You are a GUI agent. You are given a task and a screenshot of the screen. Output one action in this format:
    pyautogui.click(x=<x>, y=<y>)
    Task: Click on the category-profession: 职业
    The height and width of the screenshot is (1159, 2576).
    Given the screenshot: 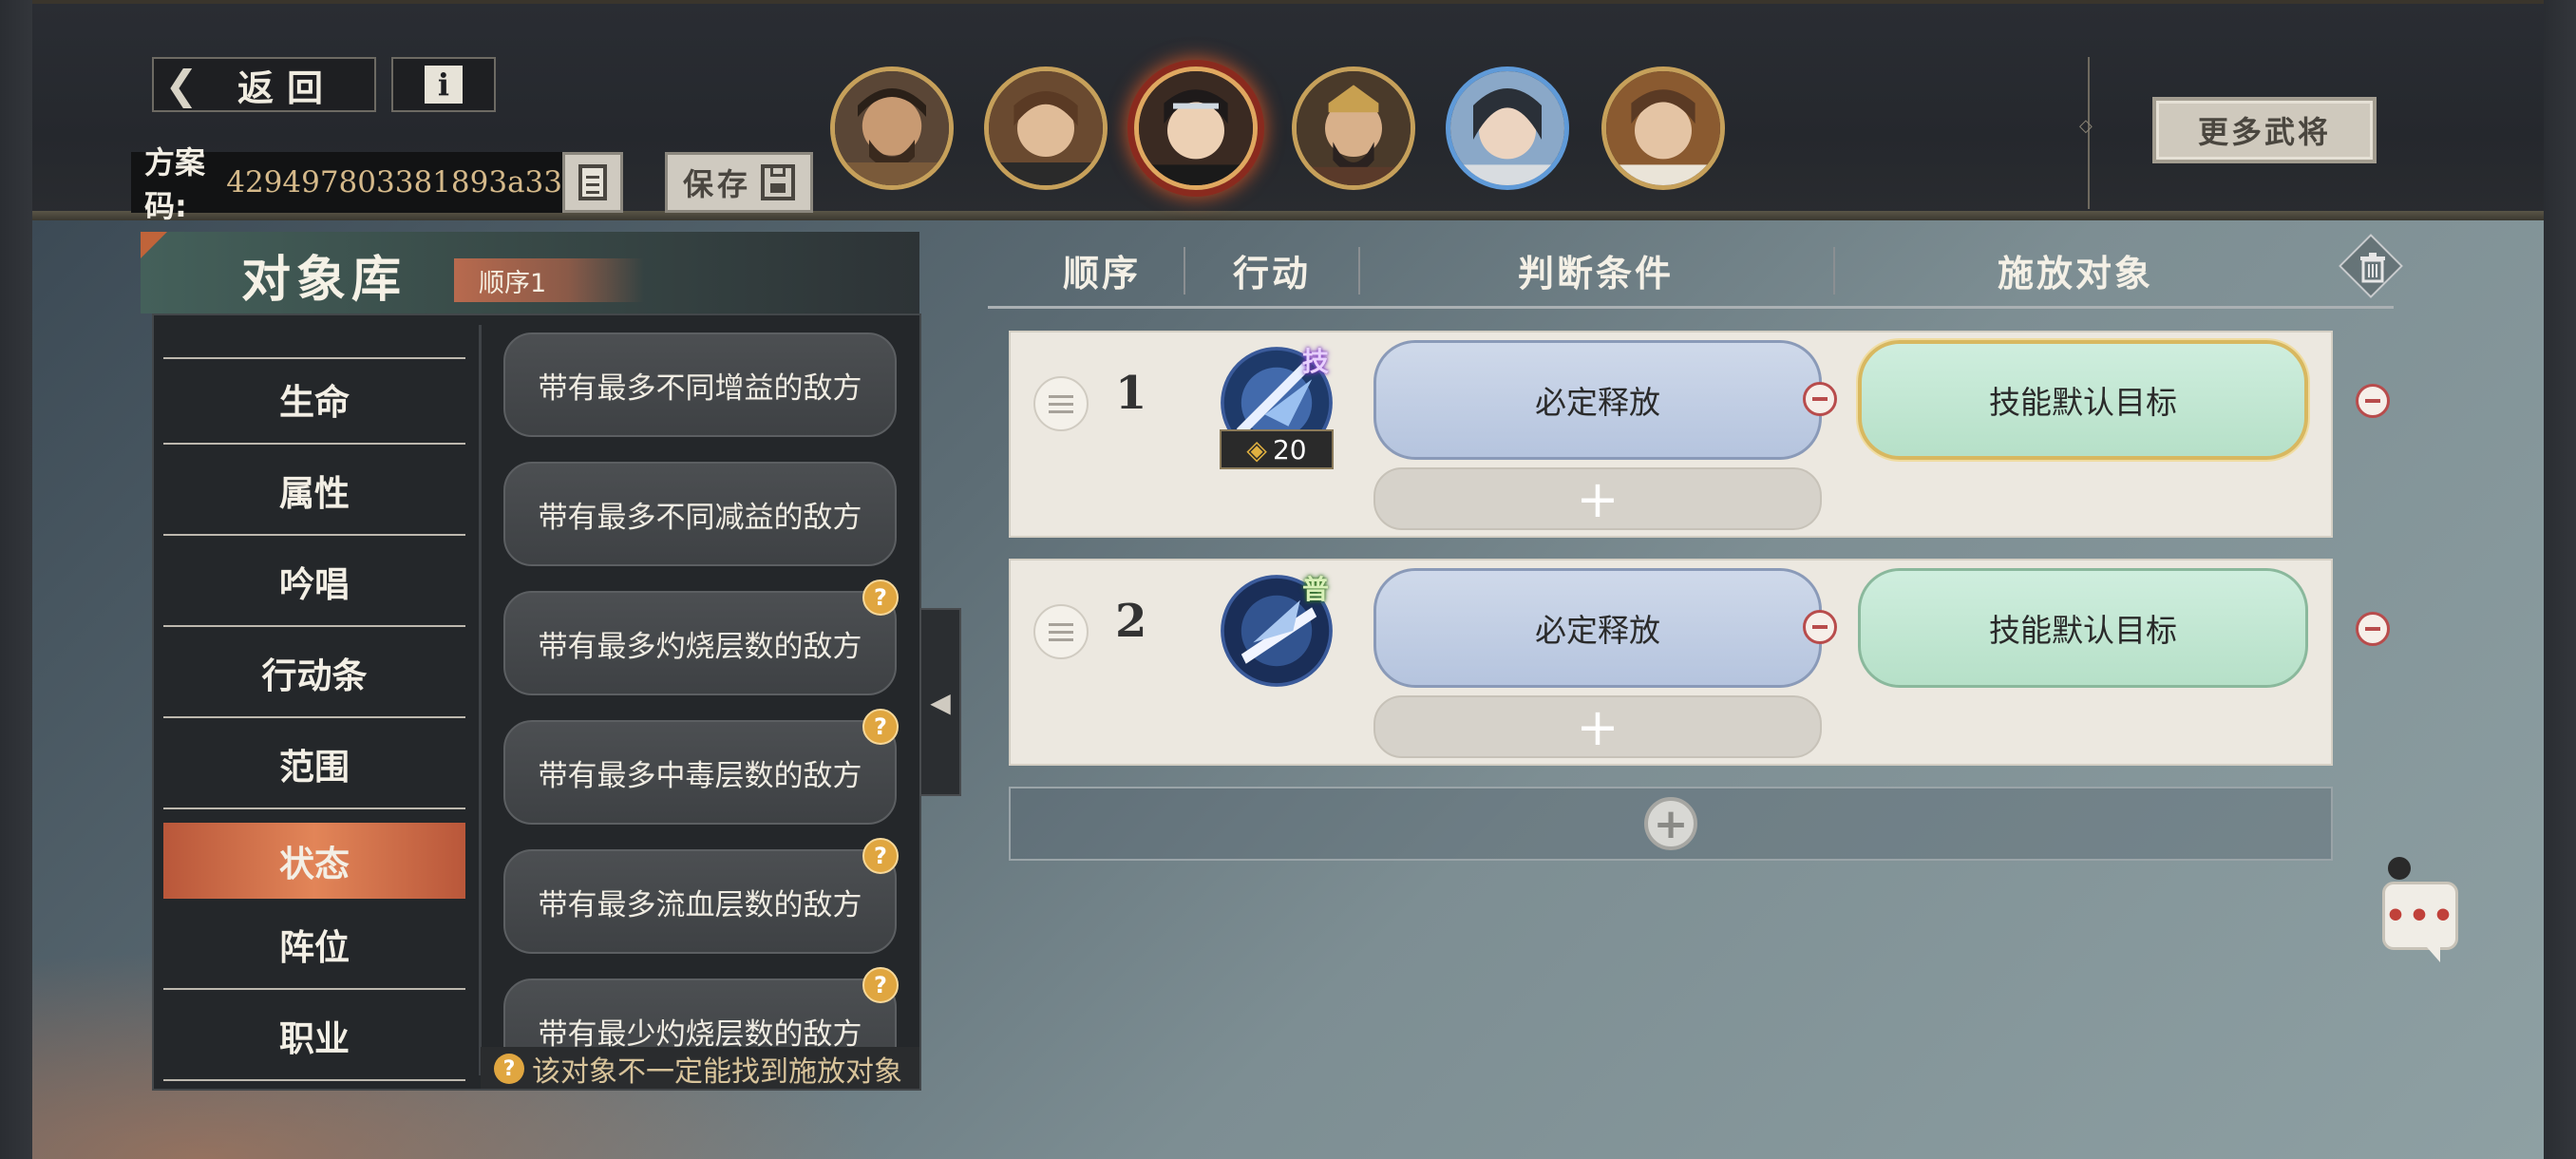 What is the action you would take?
    pyautogui.click(x=314, y=1036)
    